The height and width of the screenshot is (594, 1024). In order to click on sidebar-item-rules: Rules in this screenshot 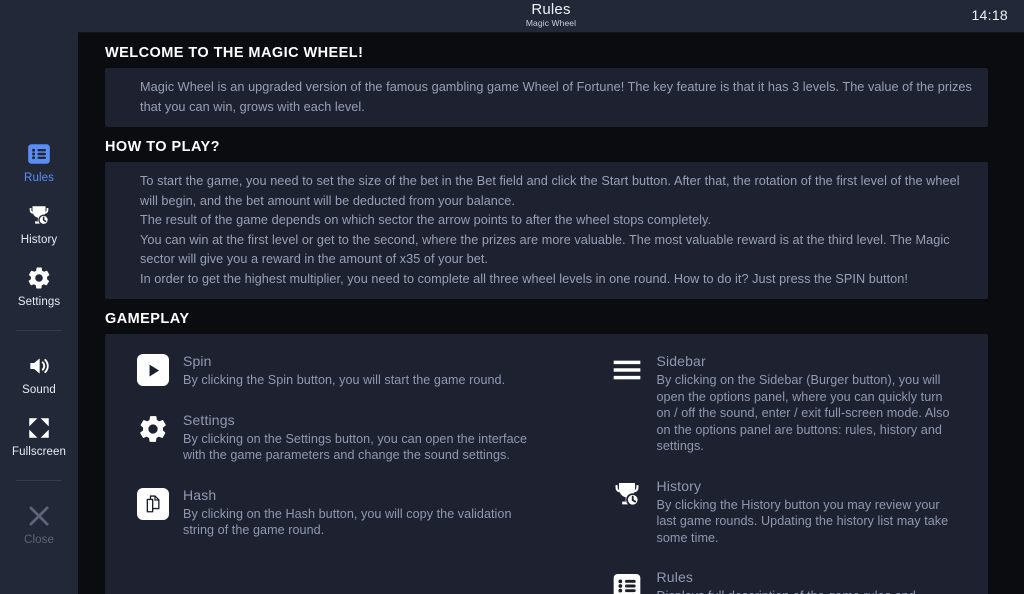, I will do `click(39, 163)`.